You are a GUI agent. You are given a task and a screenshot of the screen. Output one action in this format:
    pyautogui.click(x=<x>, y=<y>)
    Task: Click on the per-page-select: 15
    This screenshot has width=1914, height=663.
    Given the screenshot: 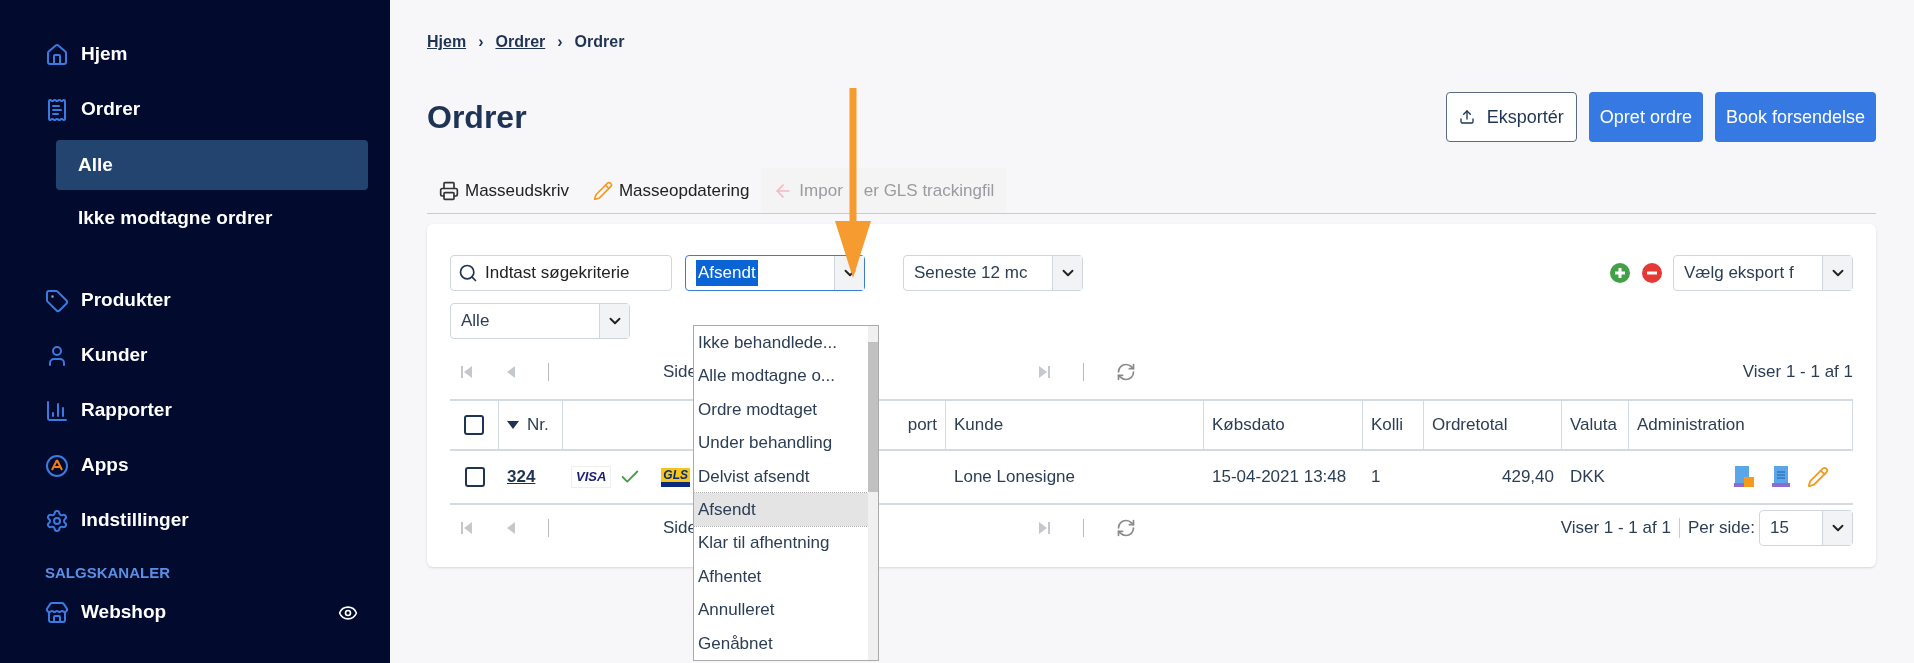 What is the action you would take?
    pyautogui.click(x=1806, y=528)
    